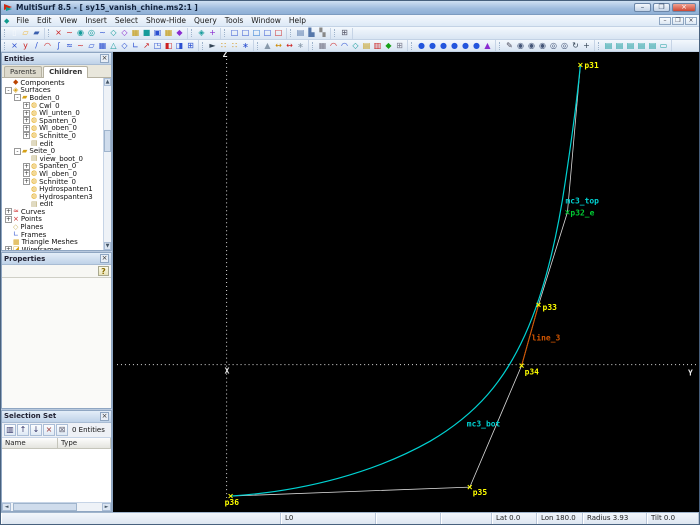 The width and height of the screenshot is (700, 525). Describe the element at coordinates (69, 45) in the screenshot. I see `ccurve-tool-icon: ≈` at that location.